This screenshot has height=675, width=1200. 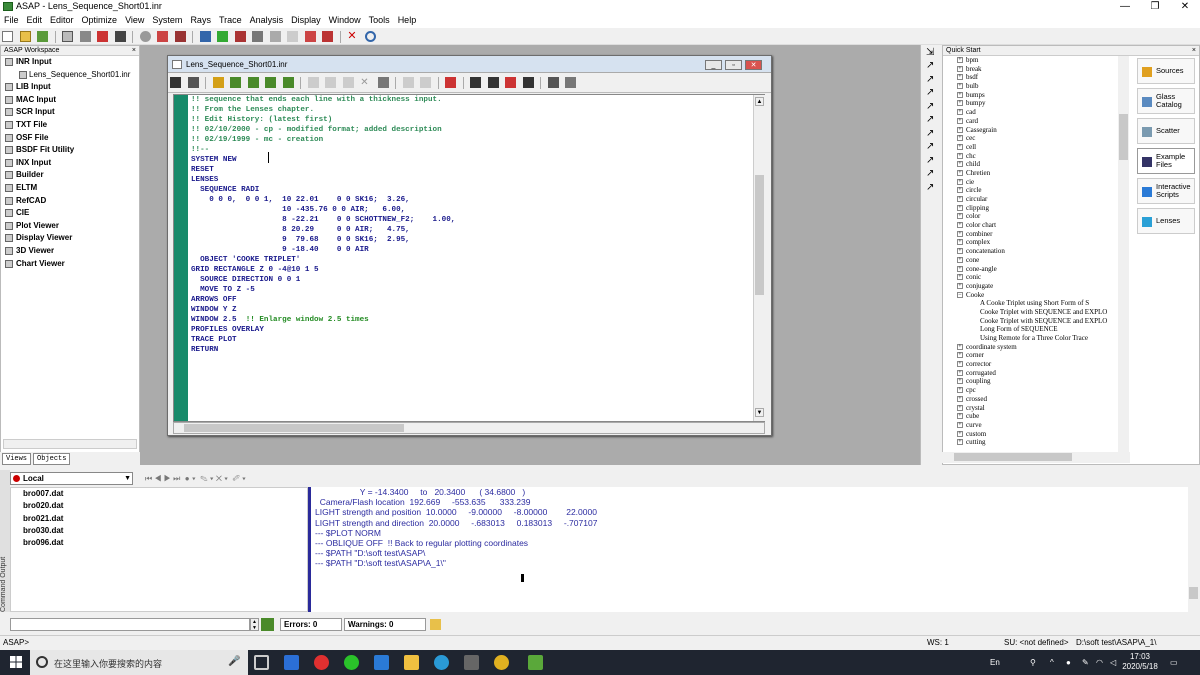 What do you see at coordinates (52, 459) in the screenshot?
I see `tab-objects: Objects` at bounding box center [52, 459].